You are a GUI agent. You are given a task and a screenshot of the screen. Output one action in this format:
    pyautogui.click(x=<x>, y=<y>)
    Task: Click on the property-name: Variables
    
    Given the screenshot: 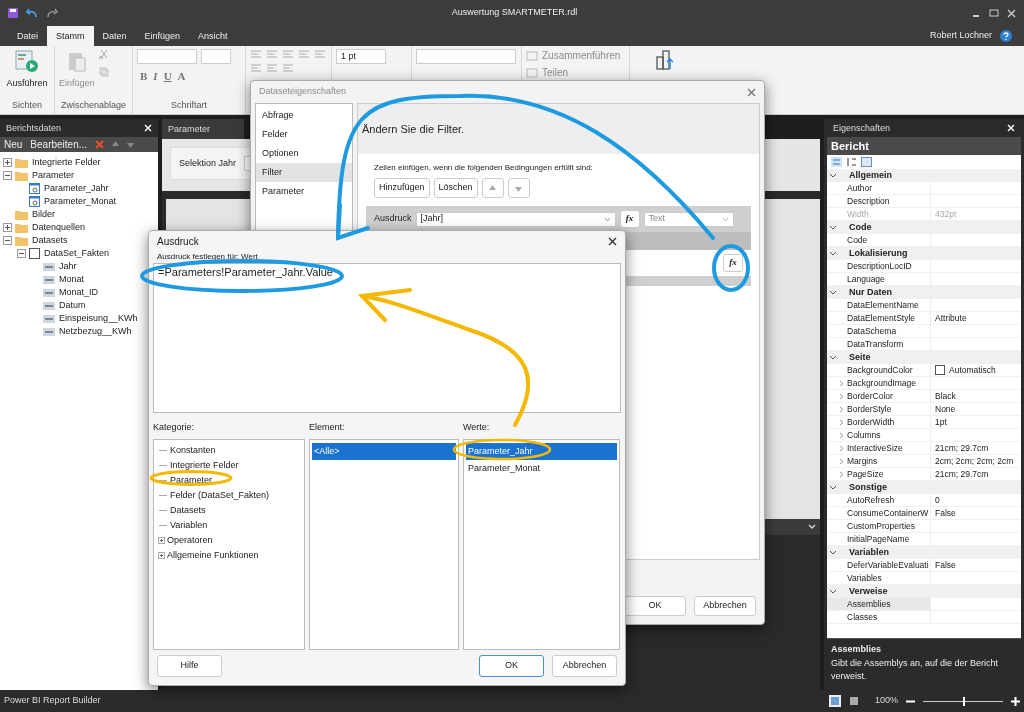 What is the action you would take?
    pyautogui.click(x=879, y=578)
    